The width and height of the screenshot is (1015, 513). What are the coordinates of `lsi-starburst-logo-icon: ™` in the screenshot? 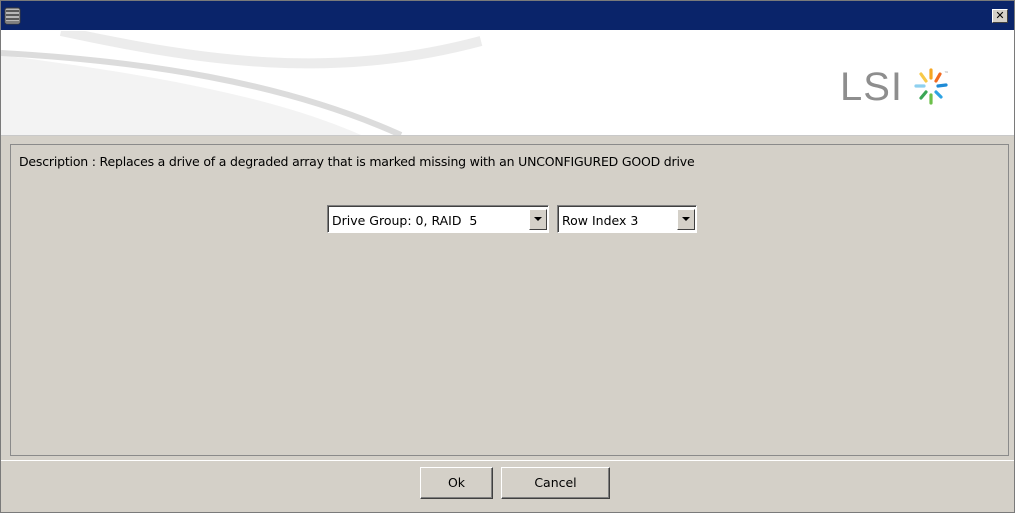 It's located at (931, 86).